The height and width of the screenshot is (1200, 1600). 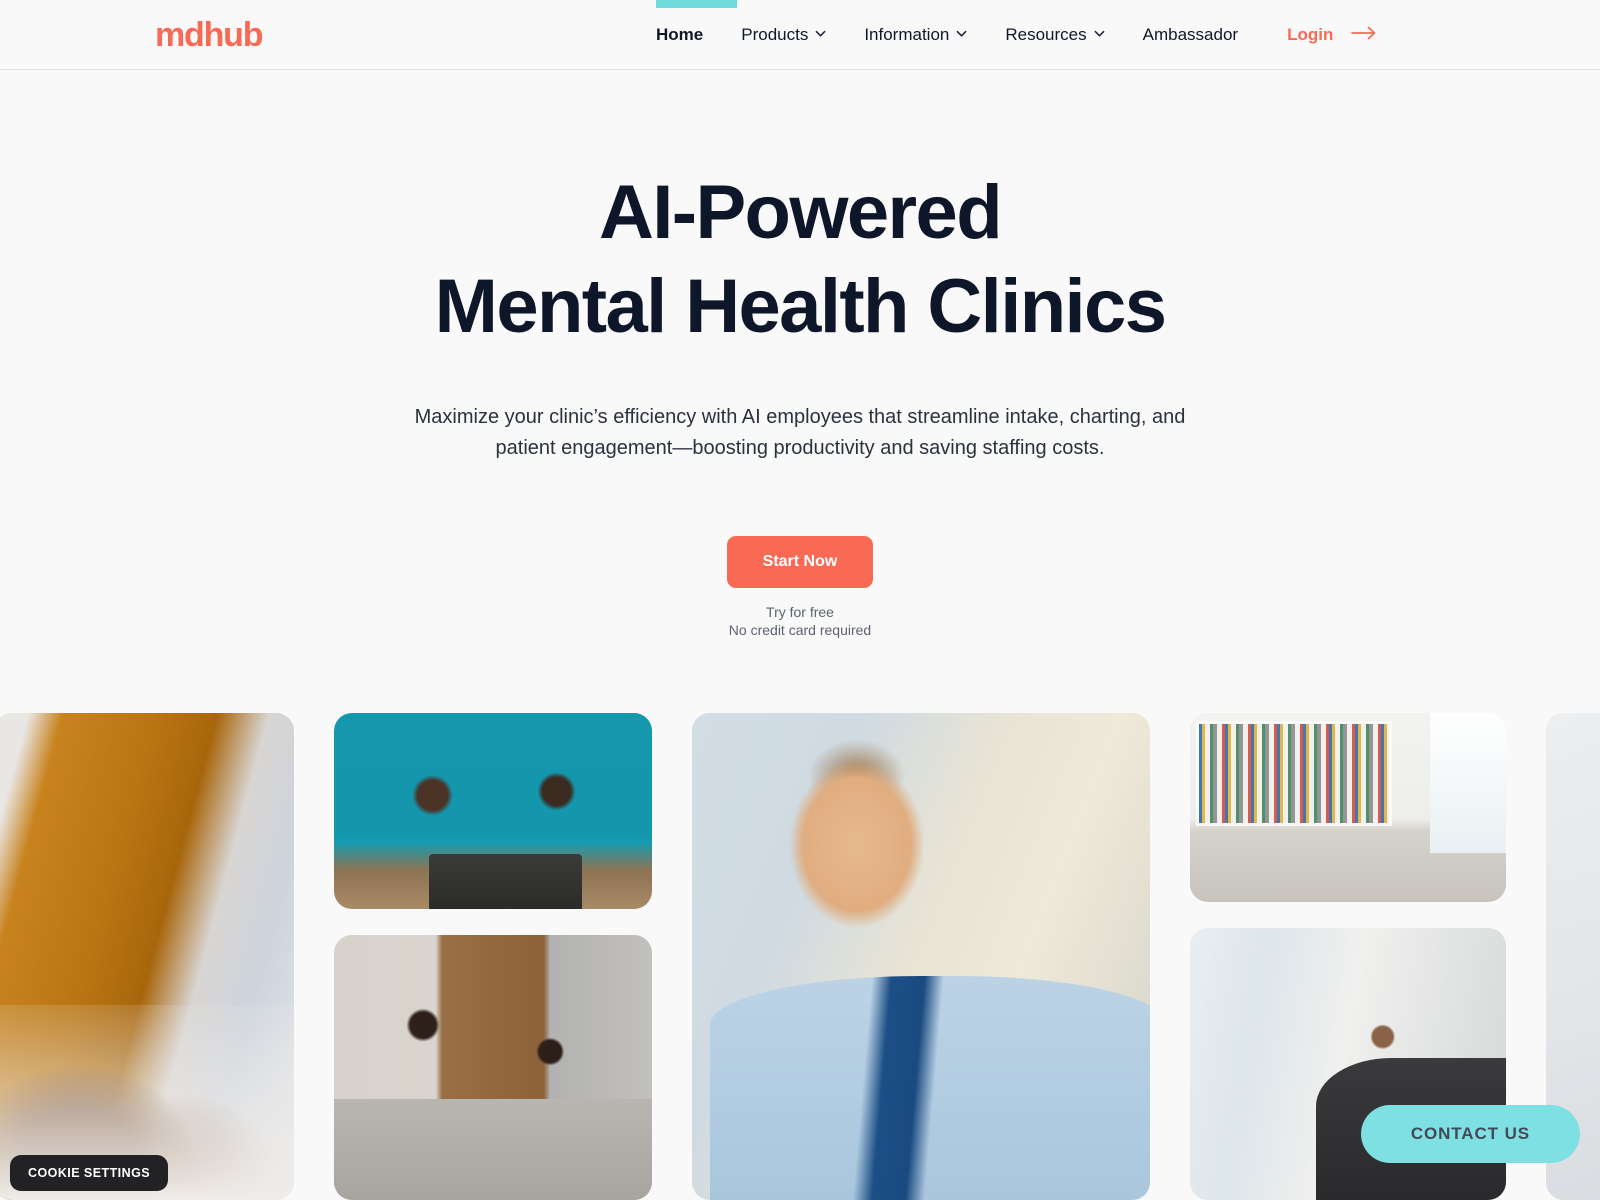 I want to click on nav-item-label: Information, so click(x=907, y=34).